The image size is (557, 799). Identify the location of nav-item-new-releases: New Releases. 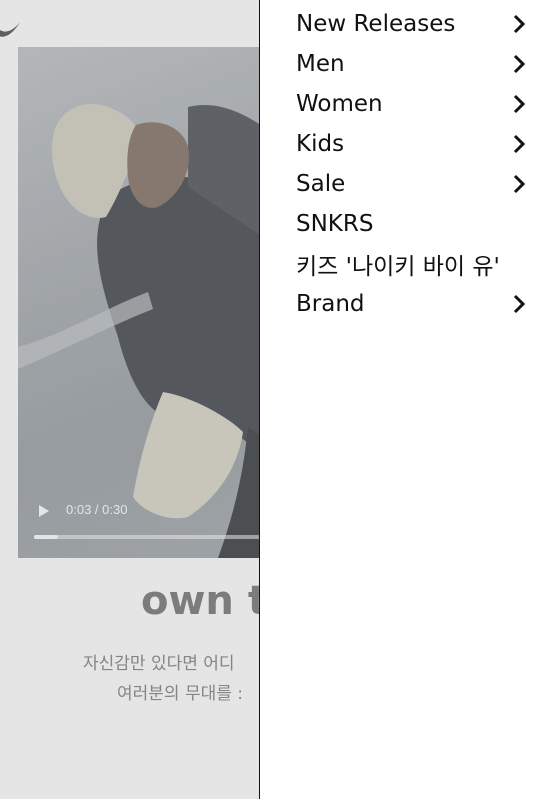
(411, 24).